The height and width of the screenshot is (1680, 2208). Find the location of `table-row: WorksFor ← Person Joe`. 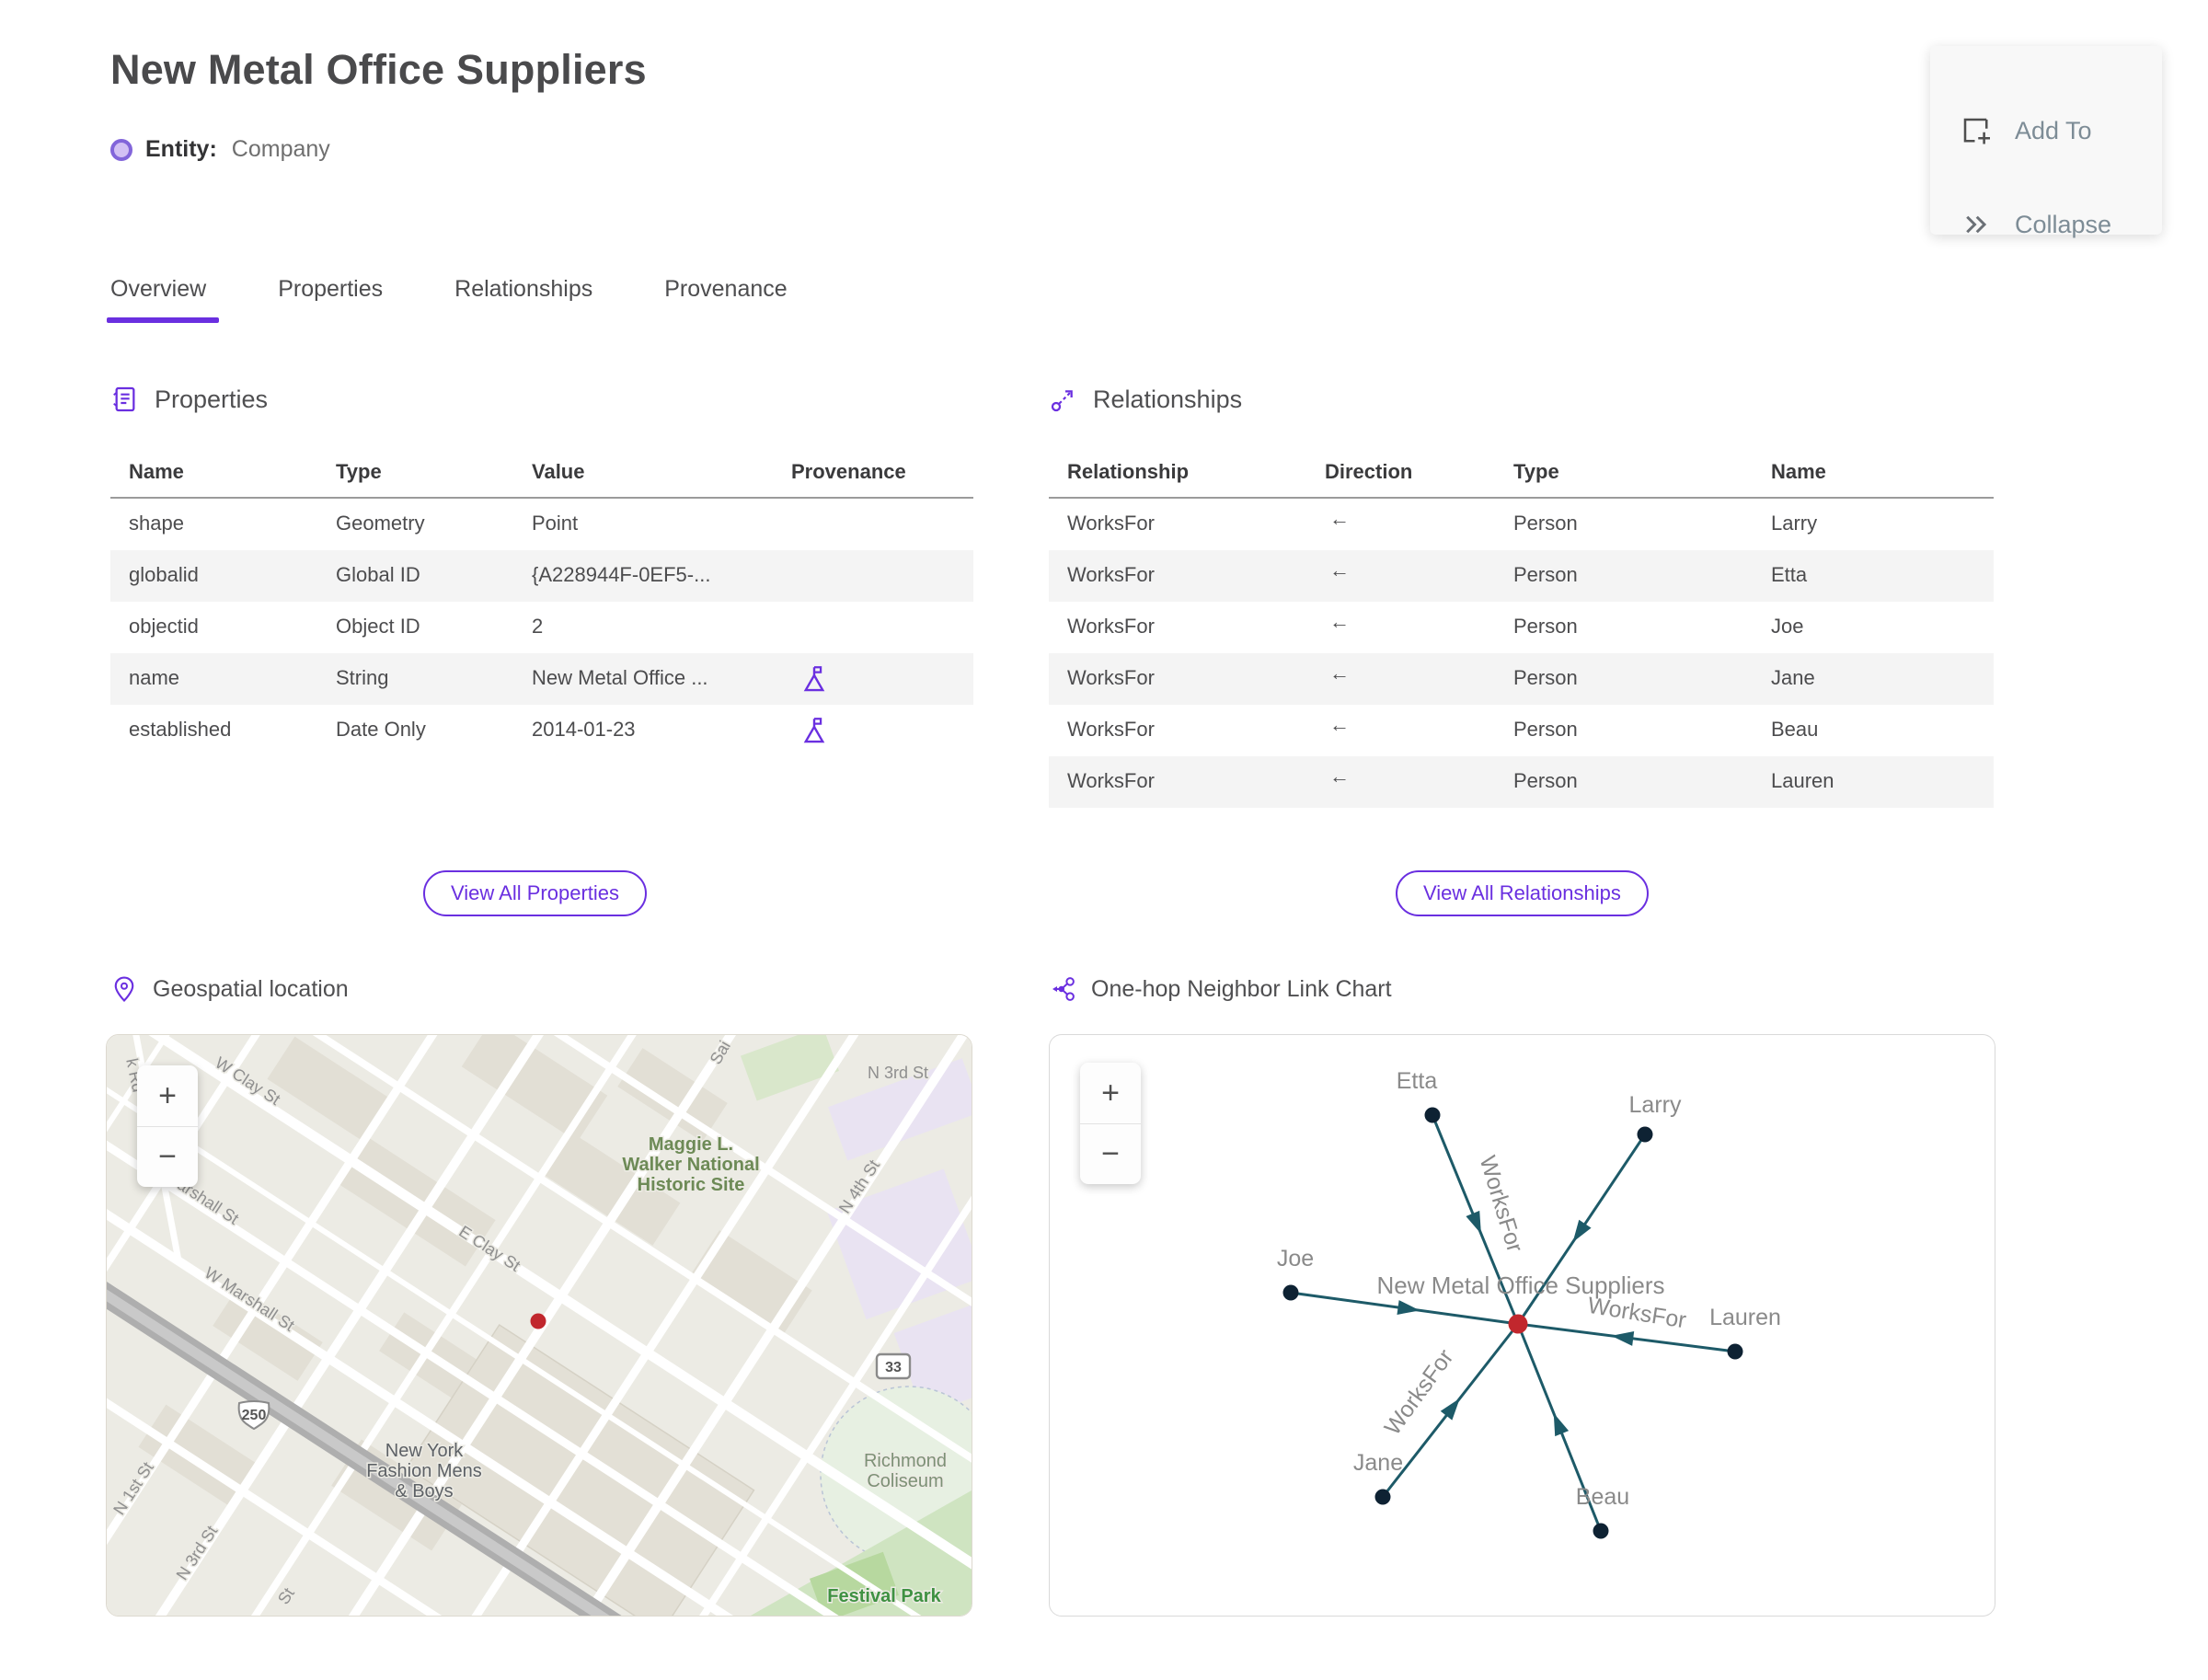

table-row: WorksFor ← Person Joe is located at coordinates (1521, 627).